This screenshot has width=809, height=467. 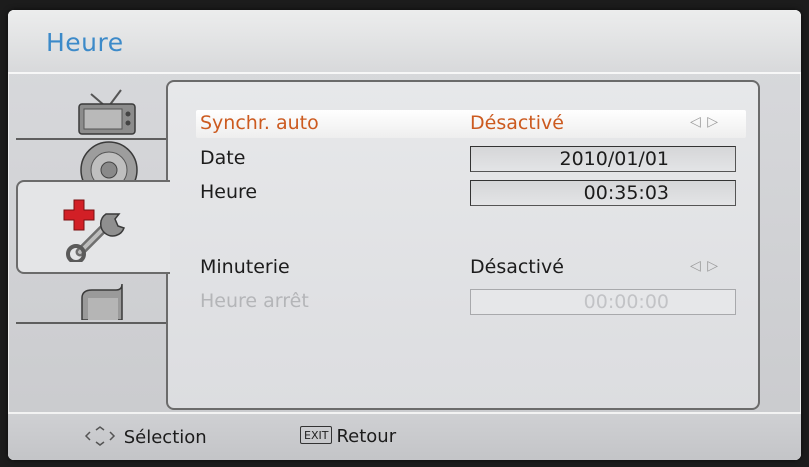 I want to click on timer-label: Minuterie, so click(x=245, y=267).